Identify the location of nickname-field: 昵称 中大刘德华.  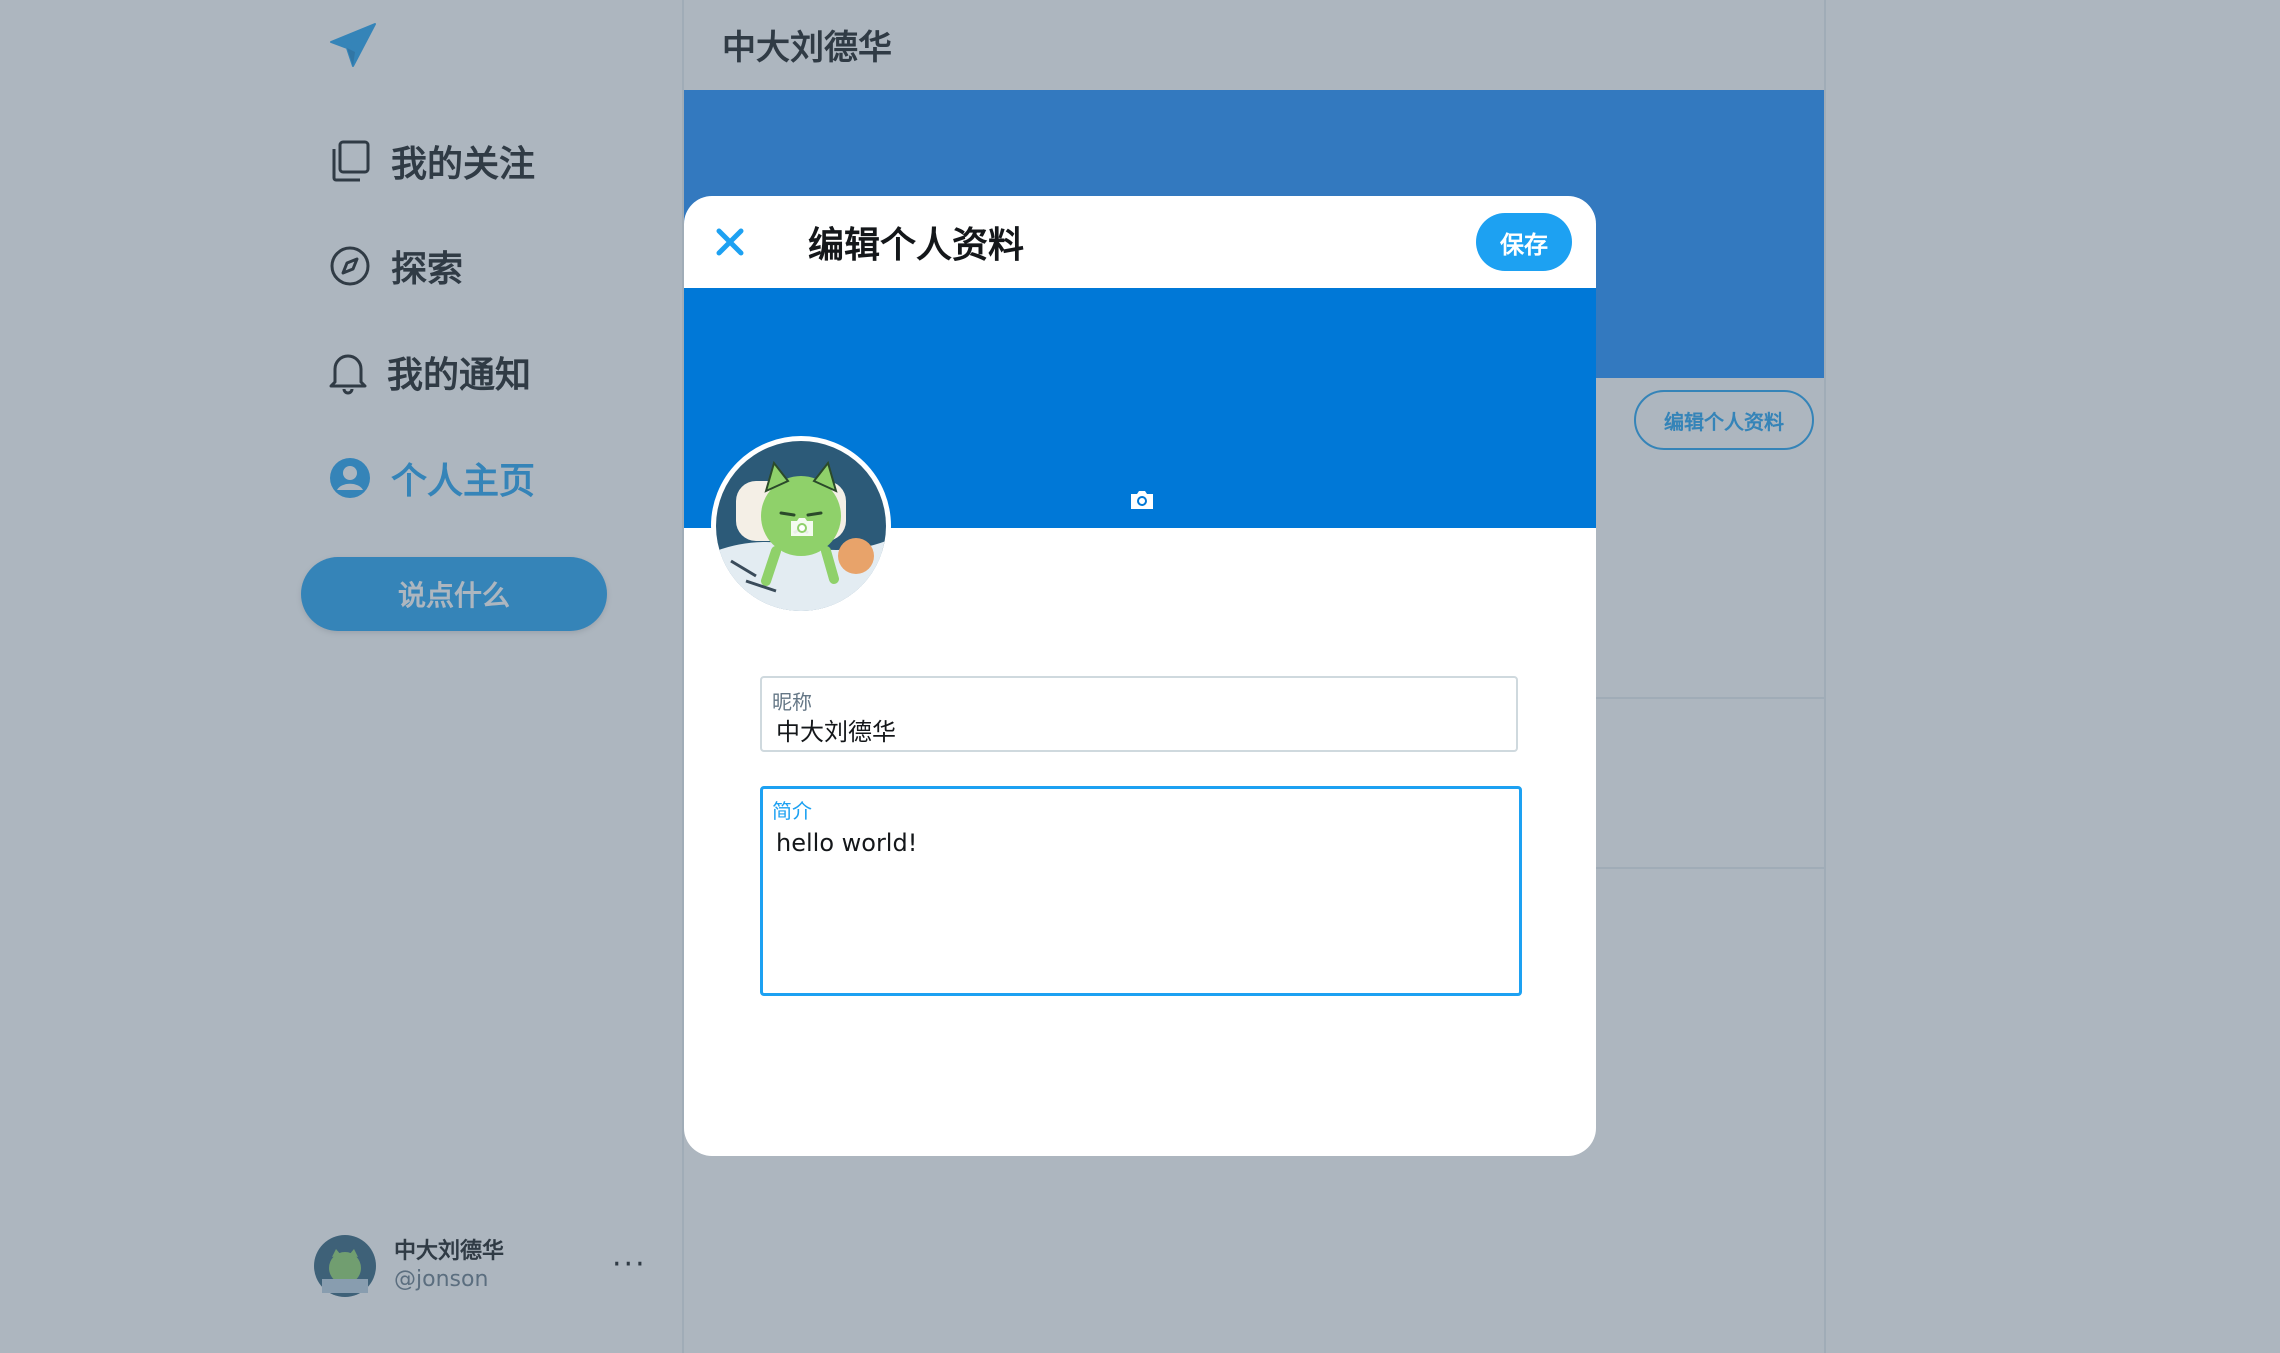
(1139, 714).